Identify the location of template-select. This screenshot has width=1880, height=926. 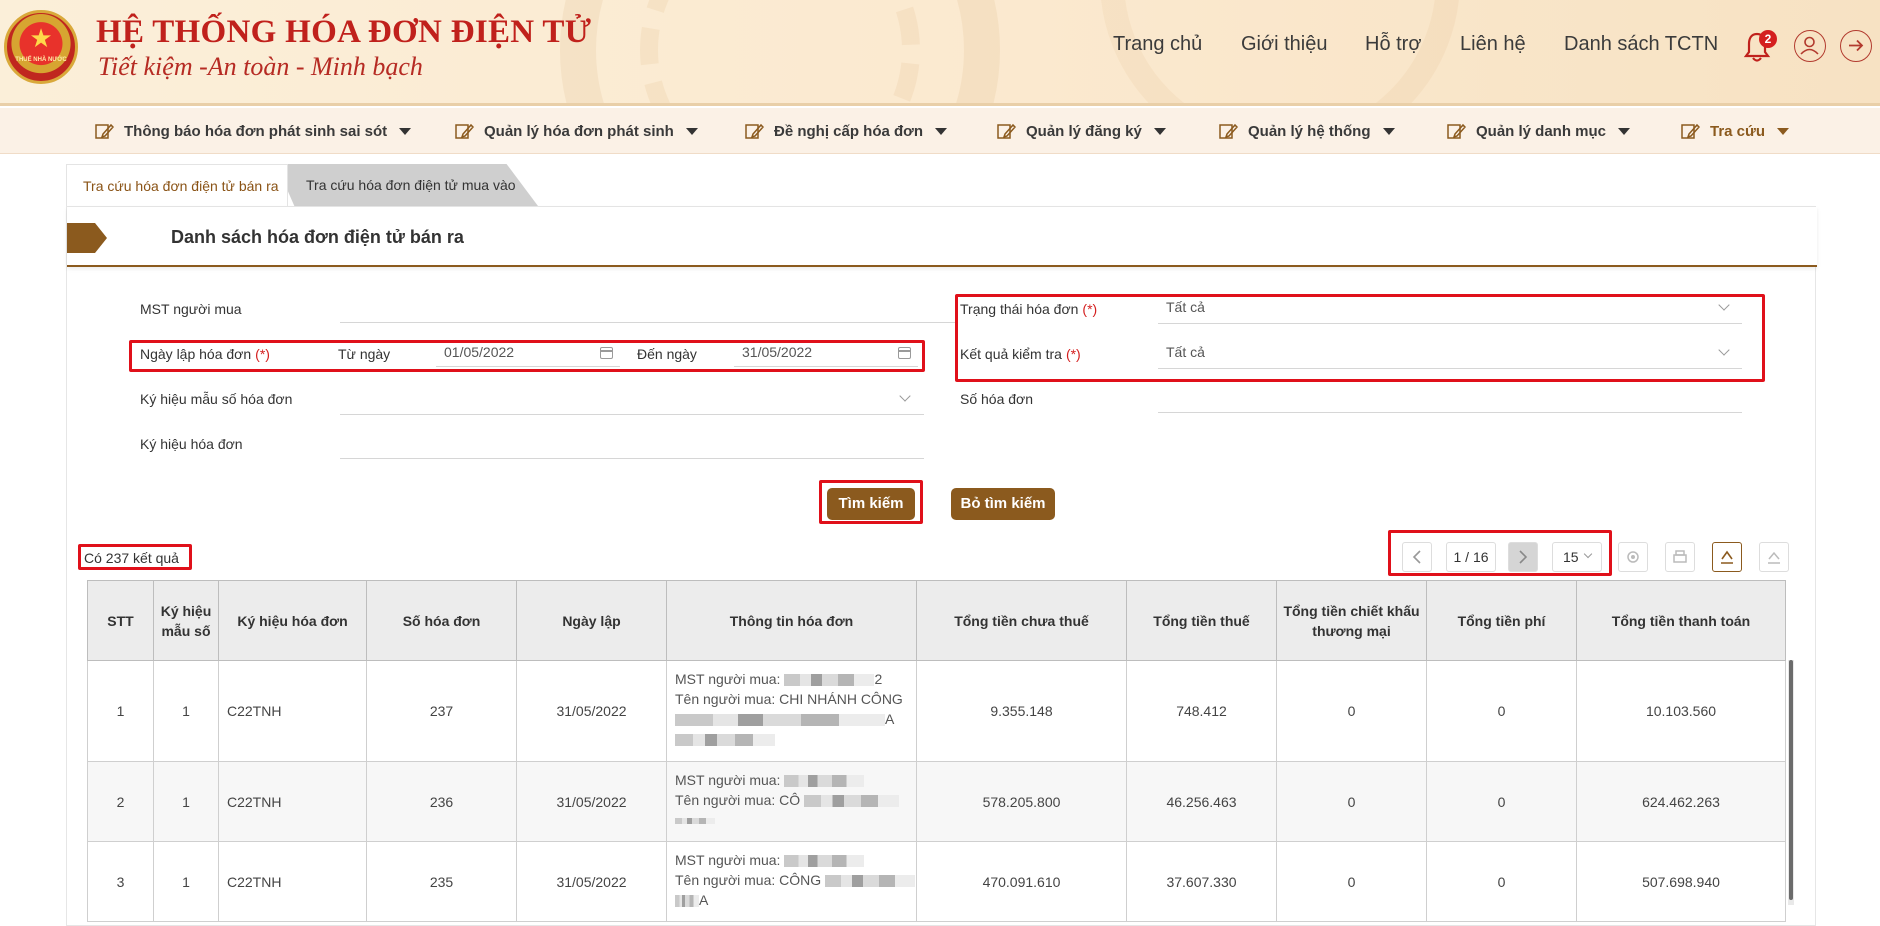
(632, 414).